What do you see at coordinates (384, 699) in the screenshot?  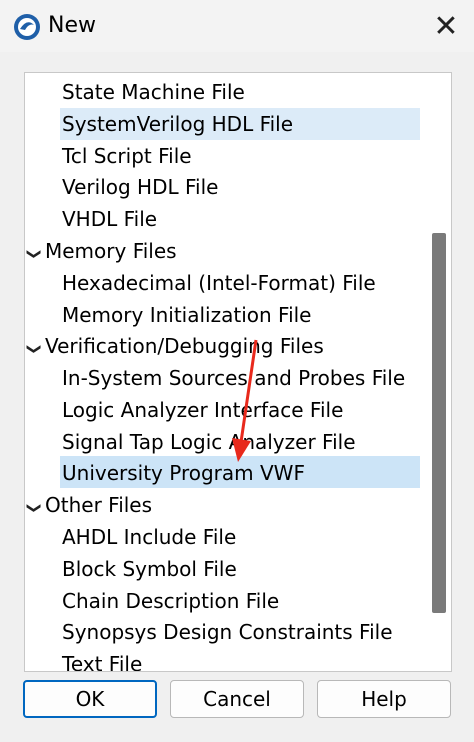 I see `help-button: Help` at bounding box center [384, 699].